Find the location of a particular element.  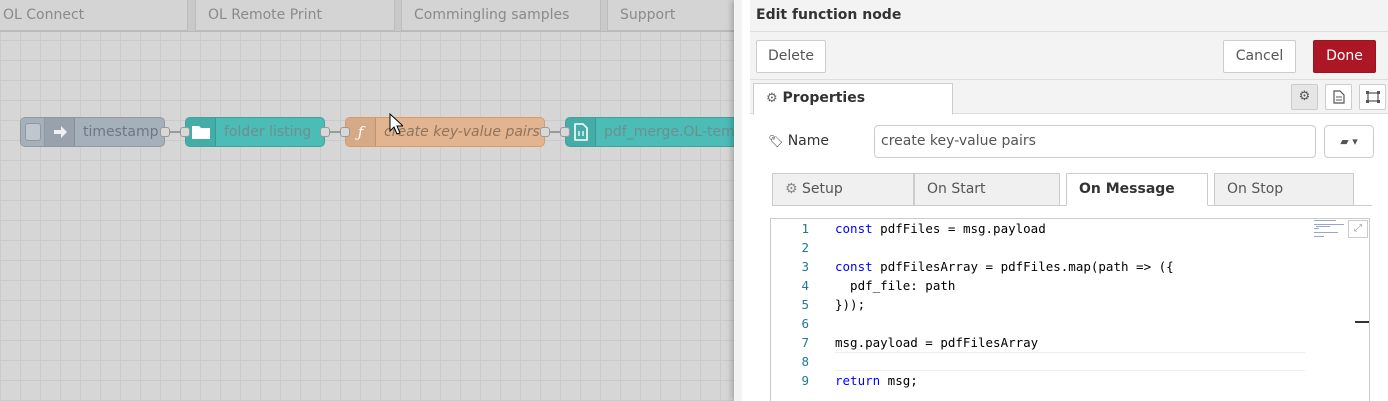

file-text-icon is located at coordinates (1338, 97).